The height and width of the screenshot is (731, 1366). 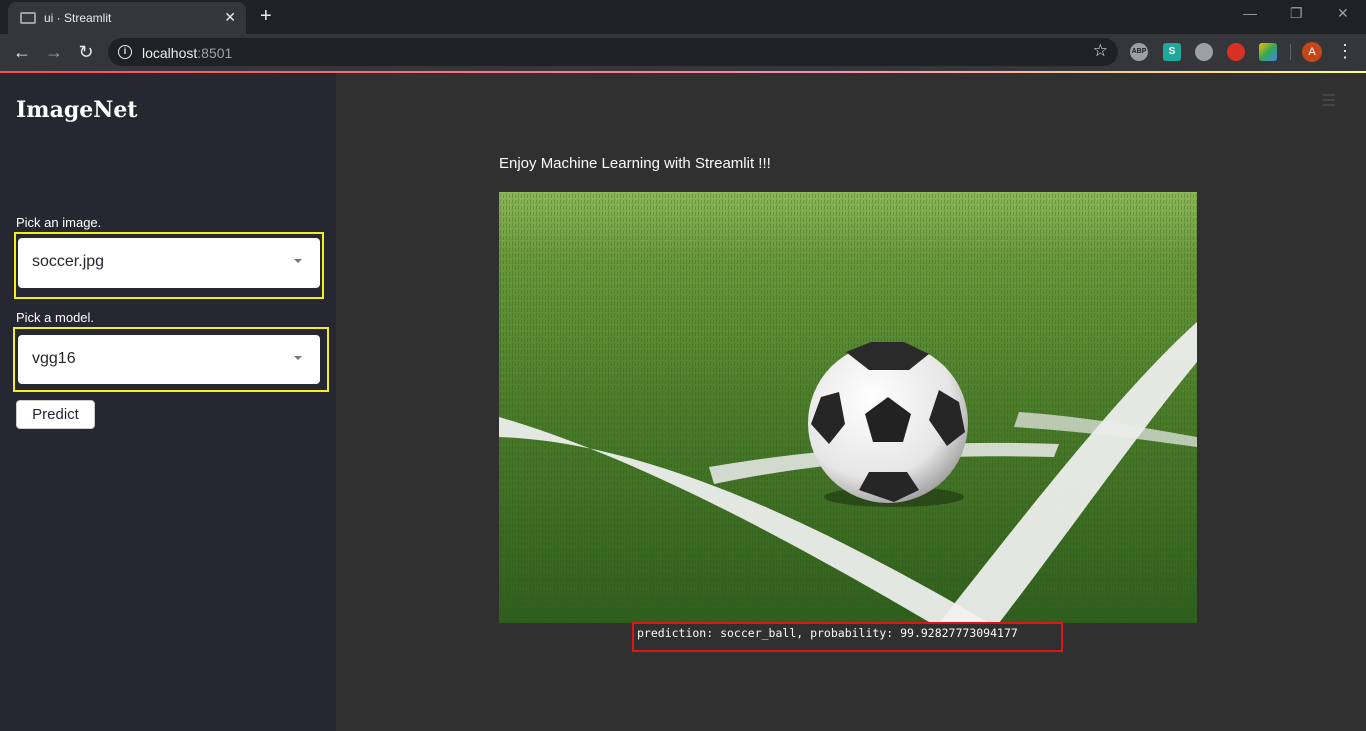 I want to click on model-select-value: vgg16, so click(x=54, y=358).